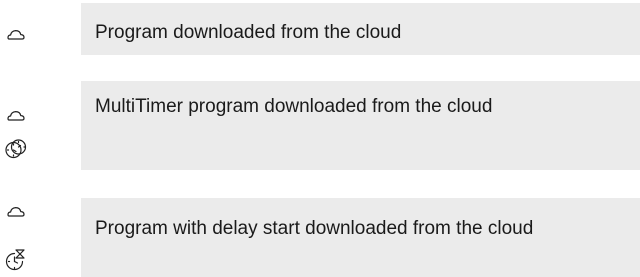 The image size is (640, 277). I want to click on multitimer-icon, so click(16, 149).